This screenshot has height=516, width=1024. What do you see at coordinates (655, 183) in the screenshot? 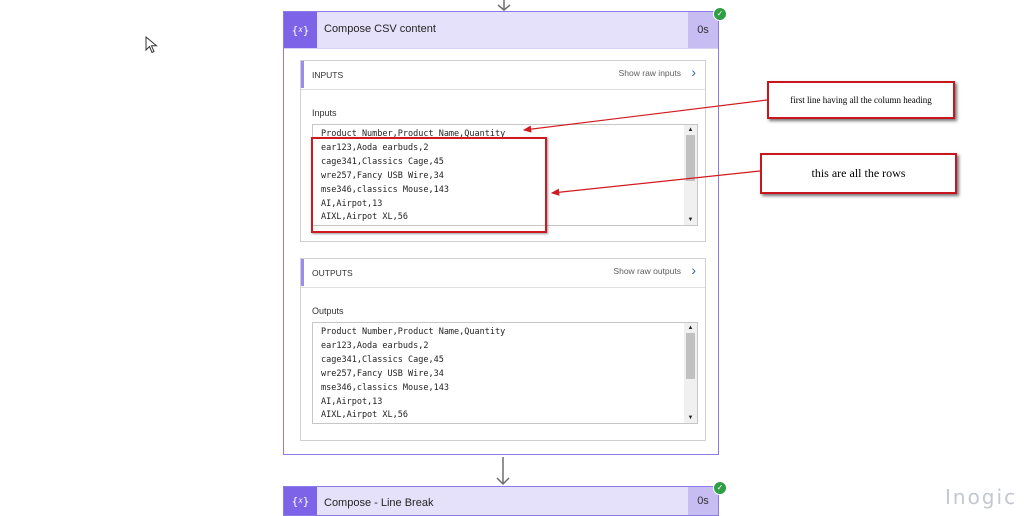
I see `rows-arrow` at bounding box center [655, 183].